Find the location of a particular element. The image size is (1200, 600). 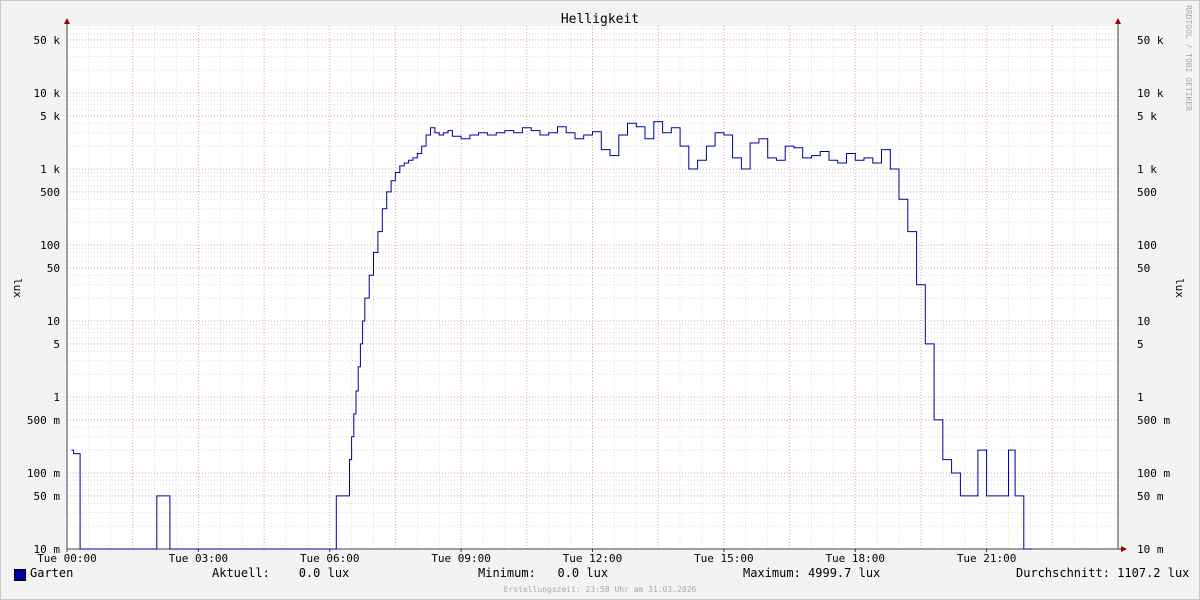

legend-maximum: Maximum: 4999.7 lux is located at coordinates (812, 573).